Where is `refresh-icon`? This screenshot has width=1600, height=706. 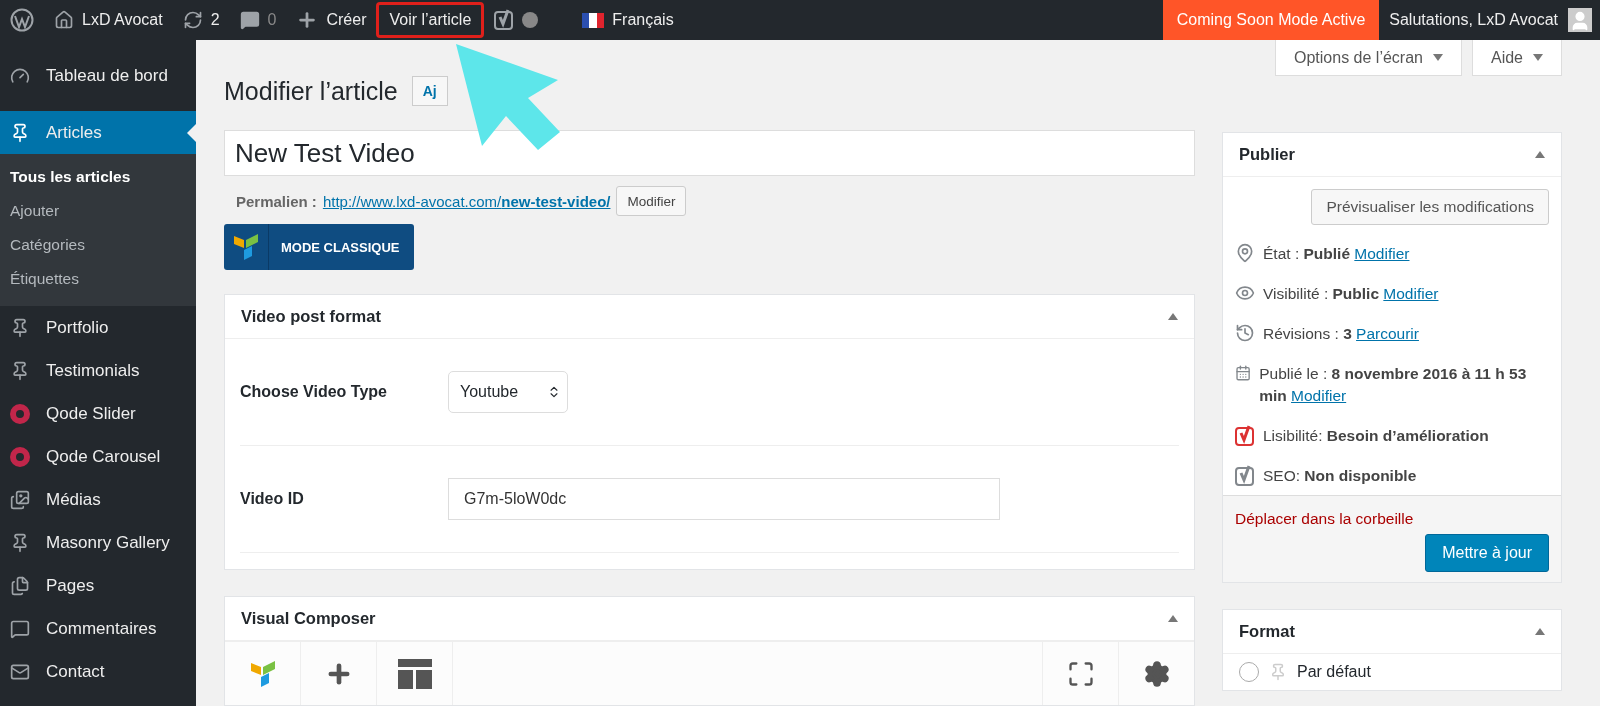 refresh-icon is located at coordinates (192, 20).